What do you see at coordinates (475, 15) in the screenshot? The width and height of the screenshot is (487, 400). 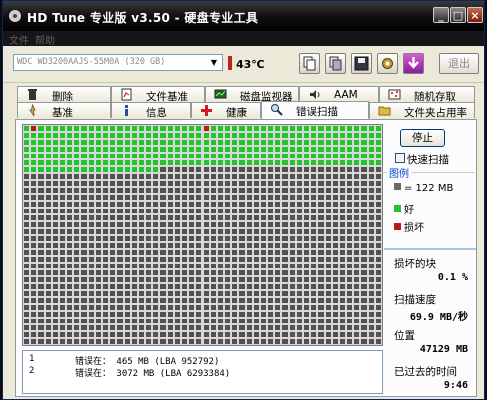 I see `close-button: ×` at bounding box center [475, 15].